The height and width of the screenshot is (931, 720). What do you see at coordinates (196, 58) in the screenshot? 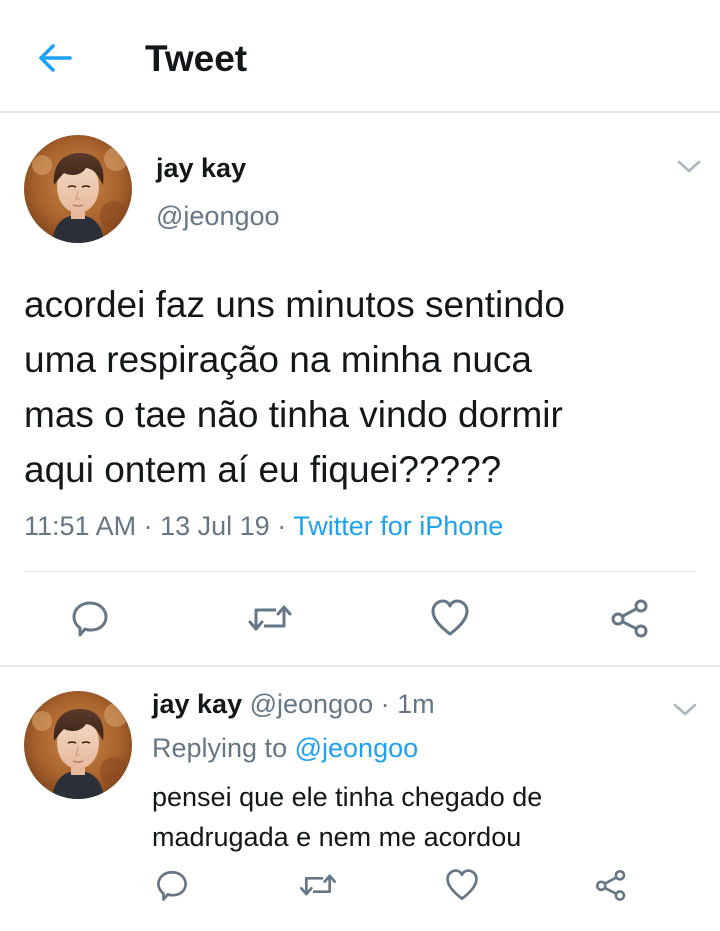
I see `page-title: Tweet` at bounding box center [196, 58].